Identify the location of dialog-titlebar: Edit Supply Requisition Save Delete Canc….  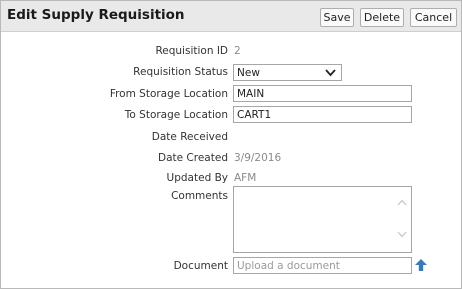
(231, 16).